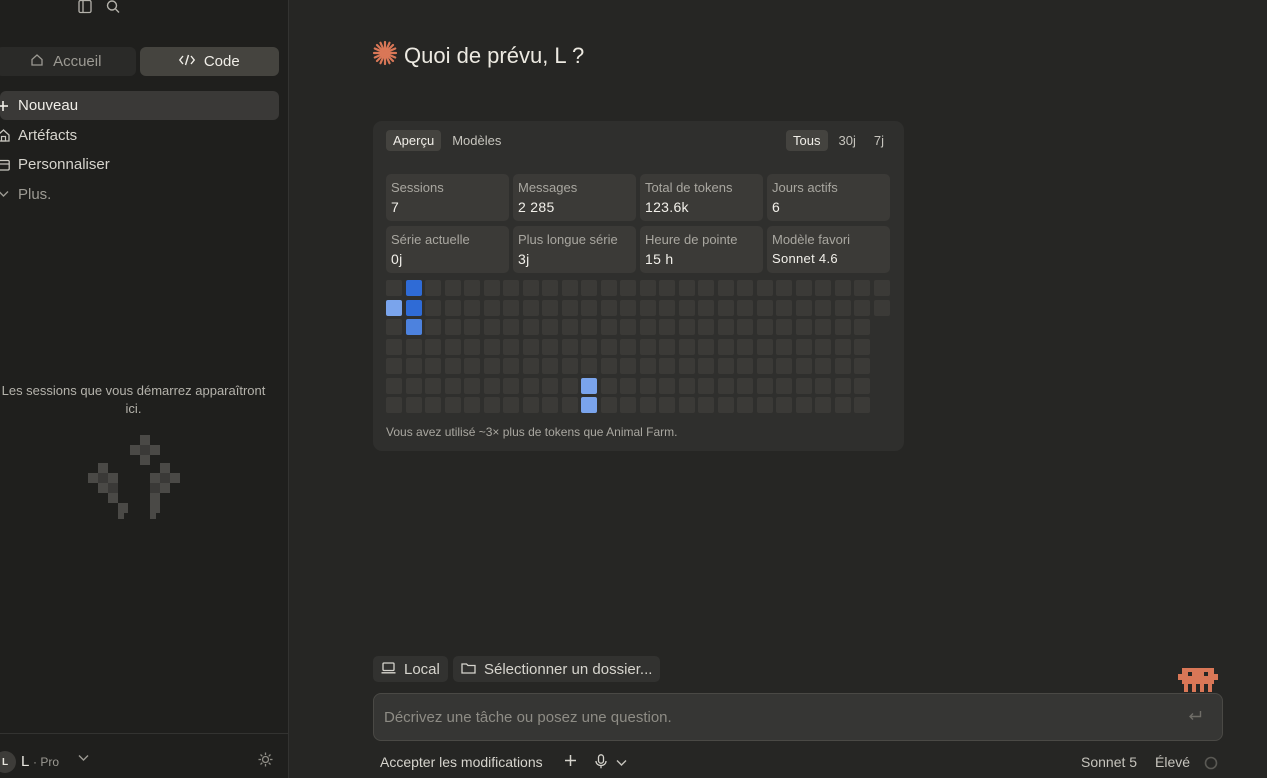  I want to click on mode-accueil-button: Accueil, so click(68, 61).